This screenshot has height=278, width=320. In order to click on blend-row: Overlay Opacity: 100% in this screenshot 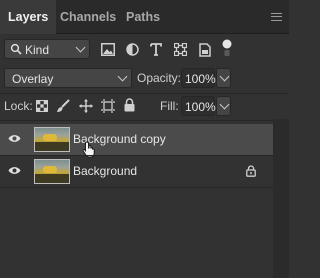, I will do `click(144, 79)`.